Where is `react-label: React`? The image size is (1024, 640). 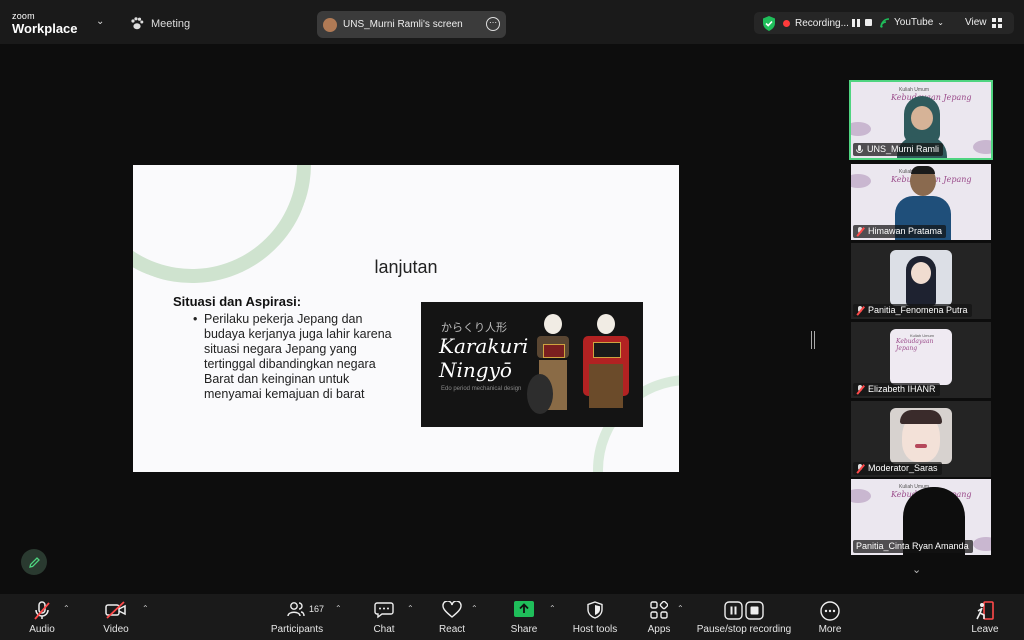
react-label: React is located at coordinates (452, 629).